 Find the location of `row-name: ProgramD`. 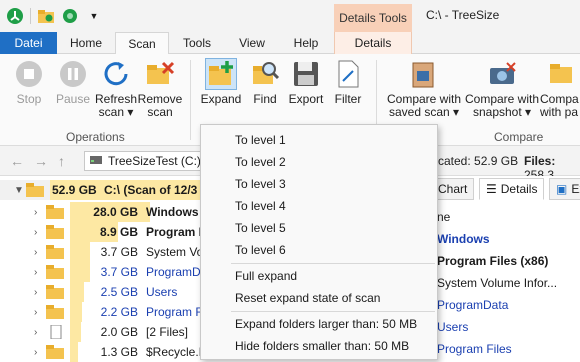

row-name: ProgramD is located at coordinates (173, 272).